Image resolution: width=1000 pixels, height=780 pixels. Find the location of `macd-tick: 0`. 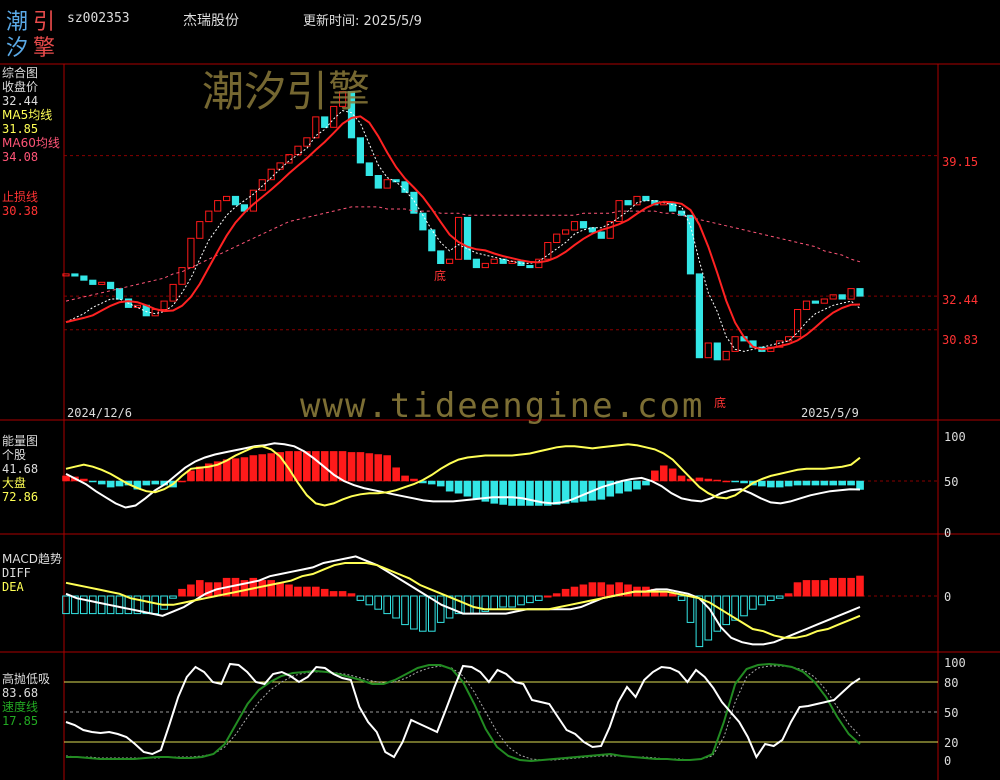

macd-tick: 0 is located at coordinates (948, 597).